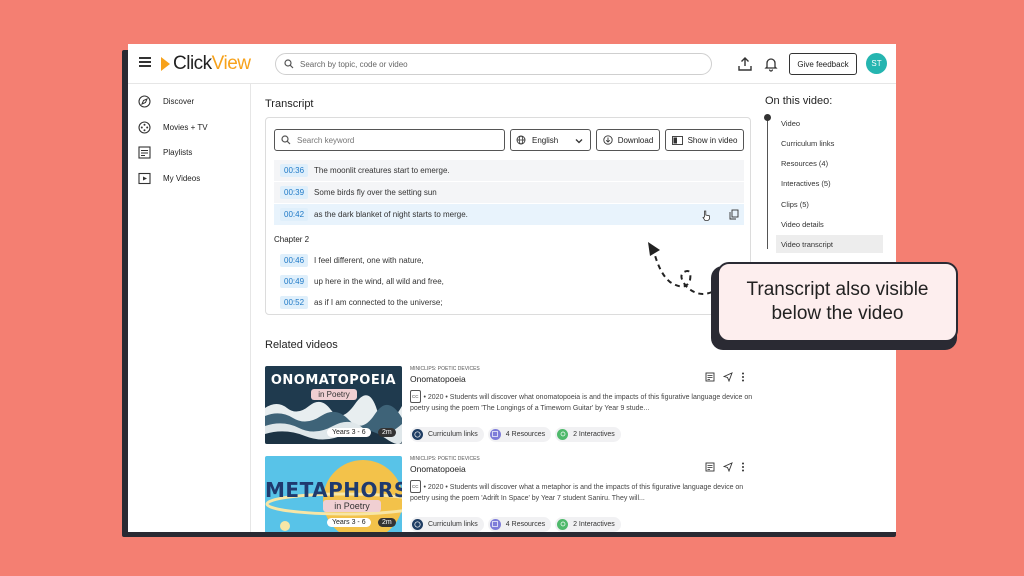 The width and height of the screenshot is (1024, 576). Describe the element at coordinates (294, 260) in the screenshot. I see `timestamp: 00:46` at that location.